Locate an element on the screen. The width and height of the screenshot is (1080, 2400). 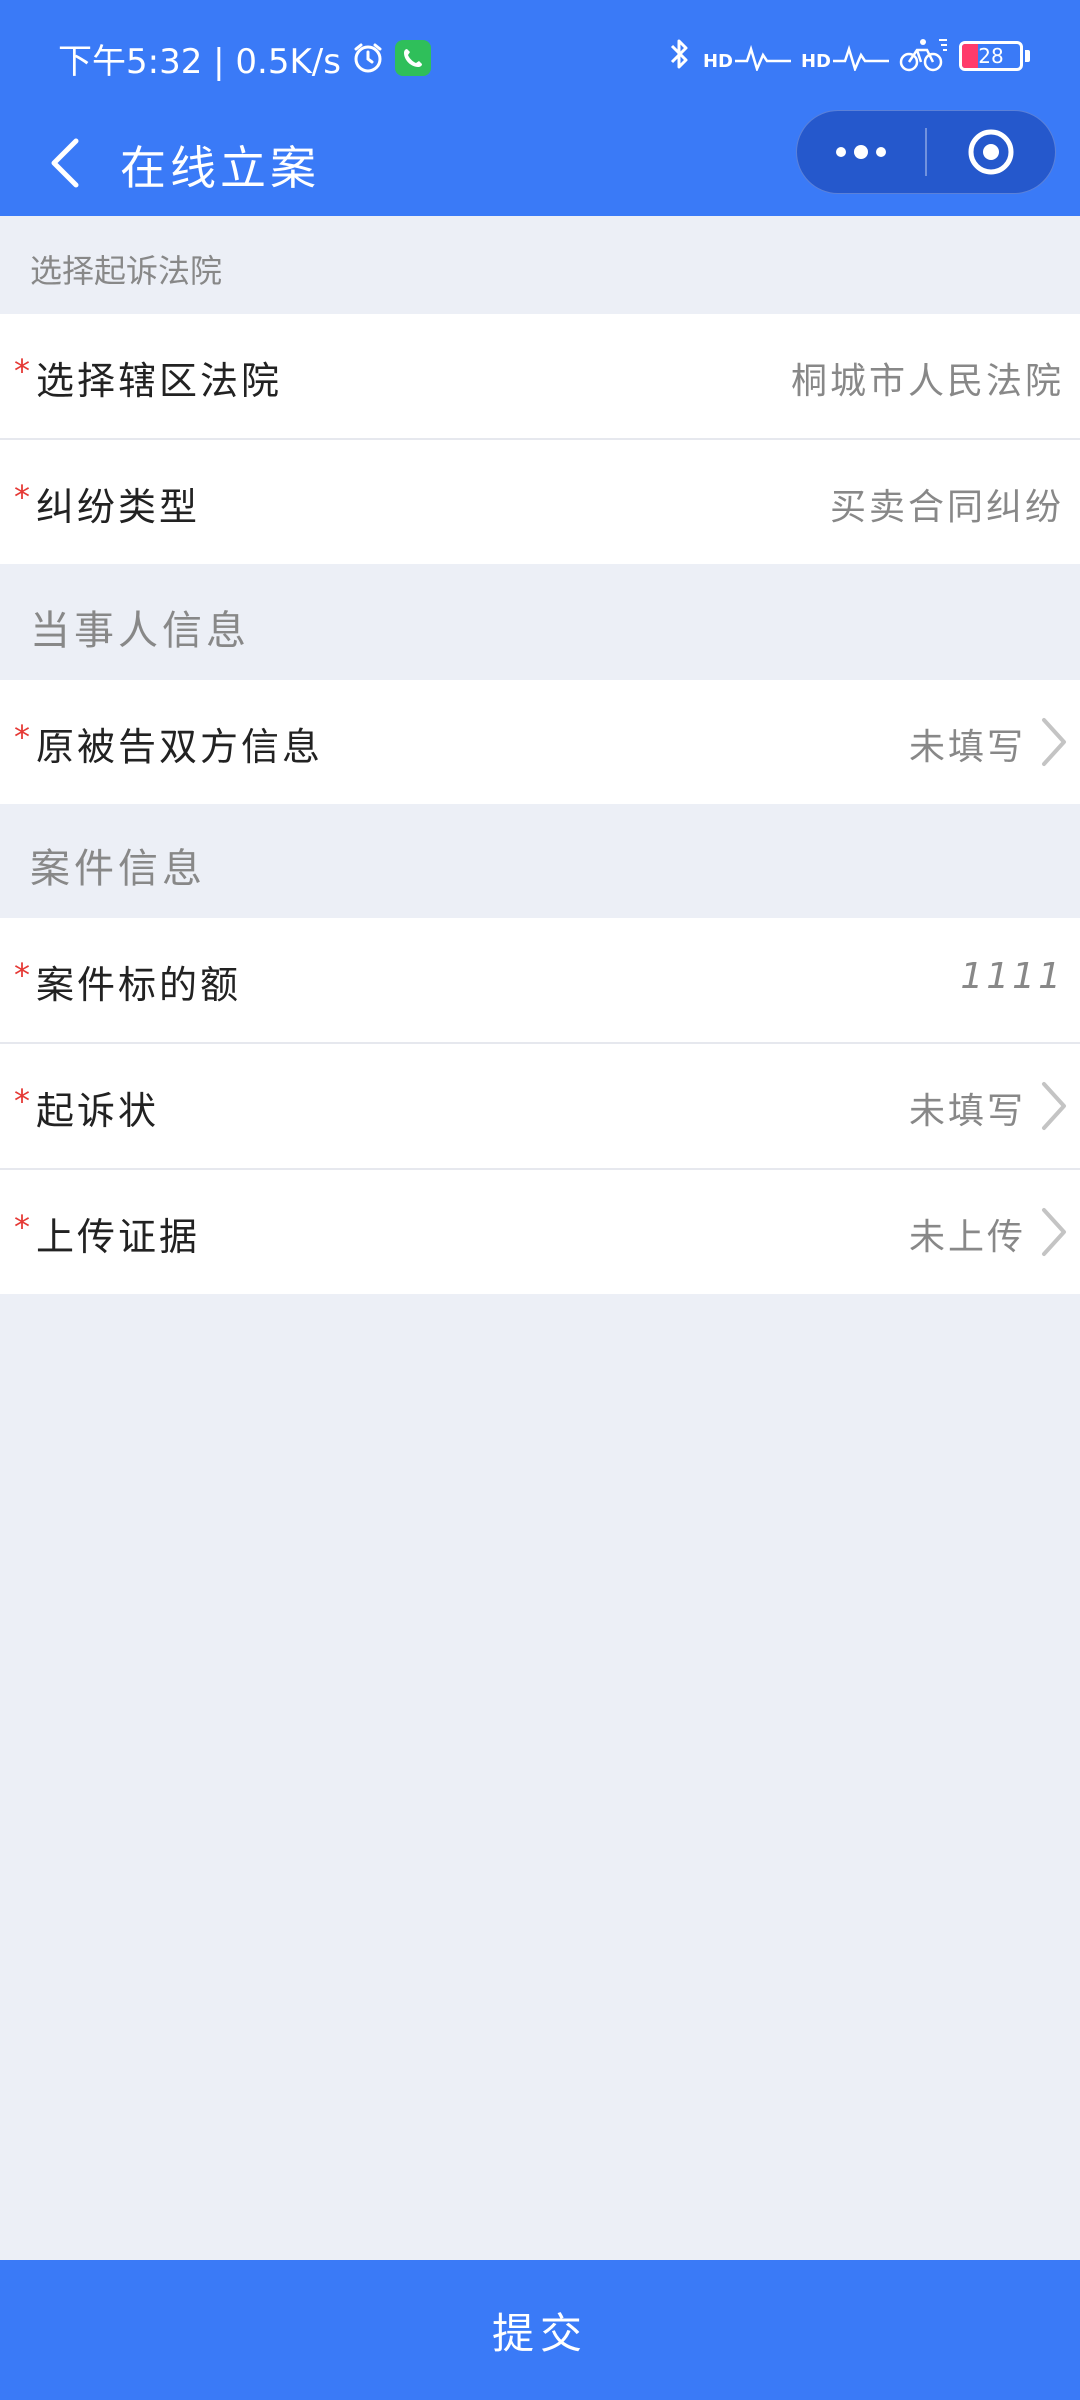
row-value: 未上传 is located at coordinates (967, 1237).